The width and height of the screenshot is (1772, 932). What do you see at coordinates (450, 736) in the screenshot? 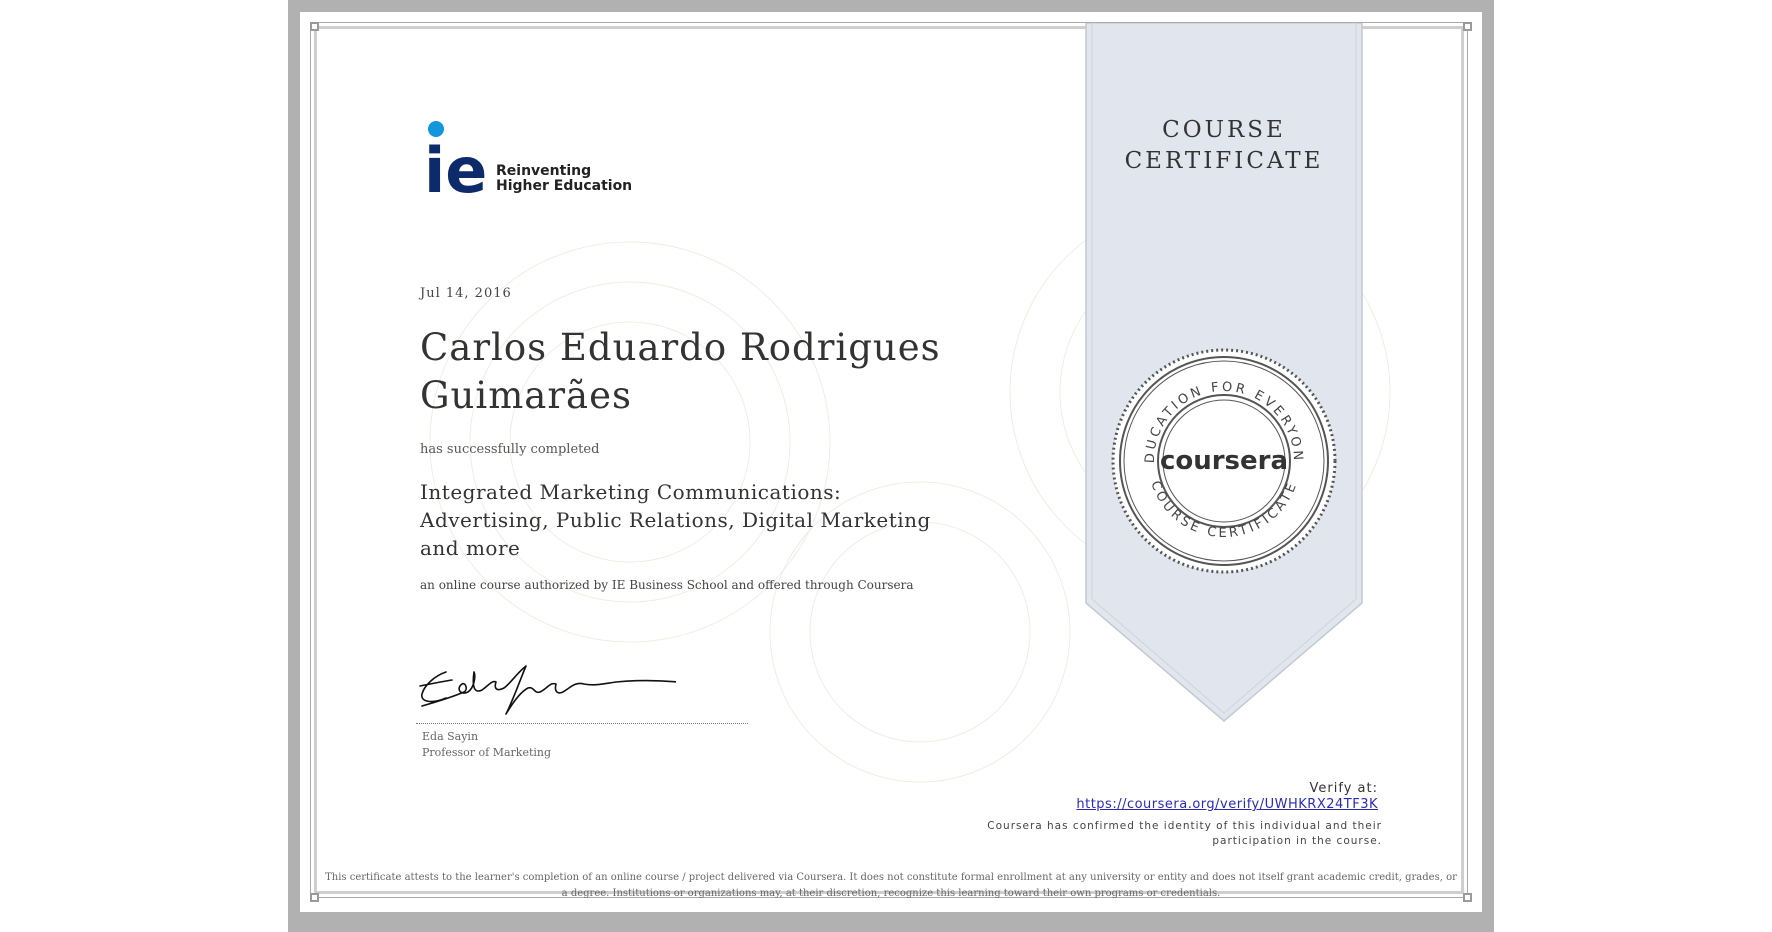
I see `signatory-name: Eda Sayin` at bounding box center [450, 736].